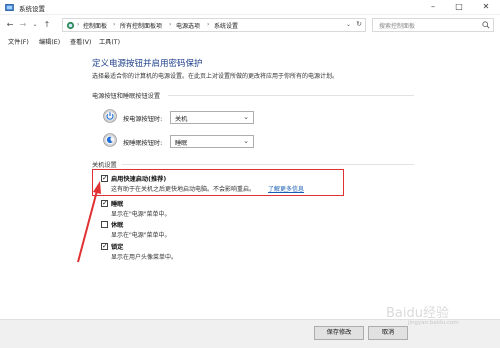  What do you see at coordinates (388, 333) in the screenshot?
I see `cancel-button: 取消` at bounding box center [388, 333].